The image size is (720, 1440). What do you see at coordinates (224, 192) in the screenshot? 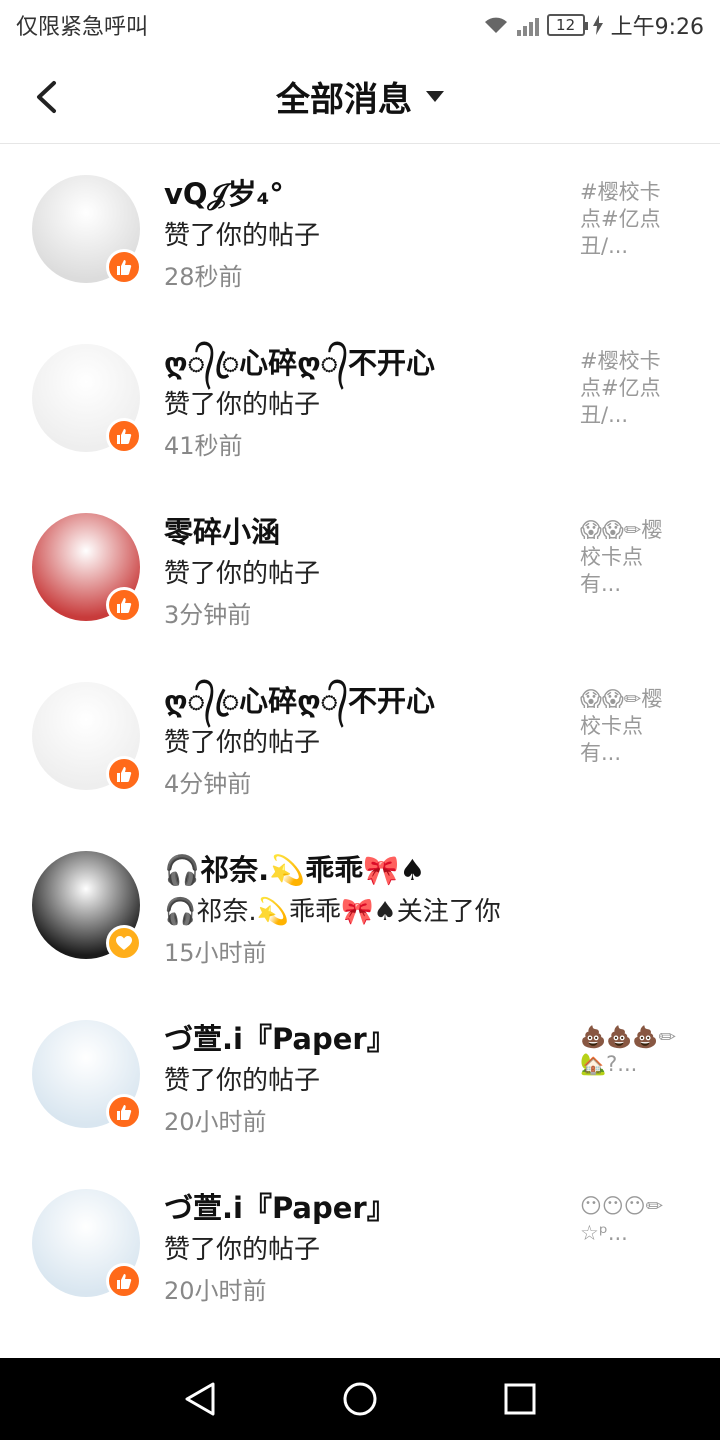
I see `user-name: vQ𝒥岁₄°` at bounding box center [224, 192].